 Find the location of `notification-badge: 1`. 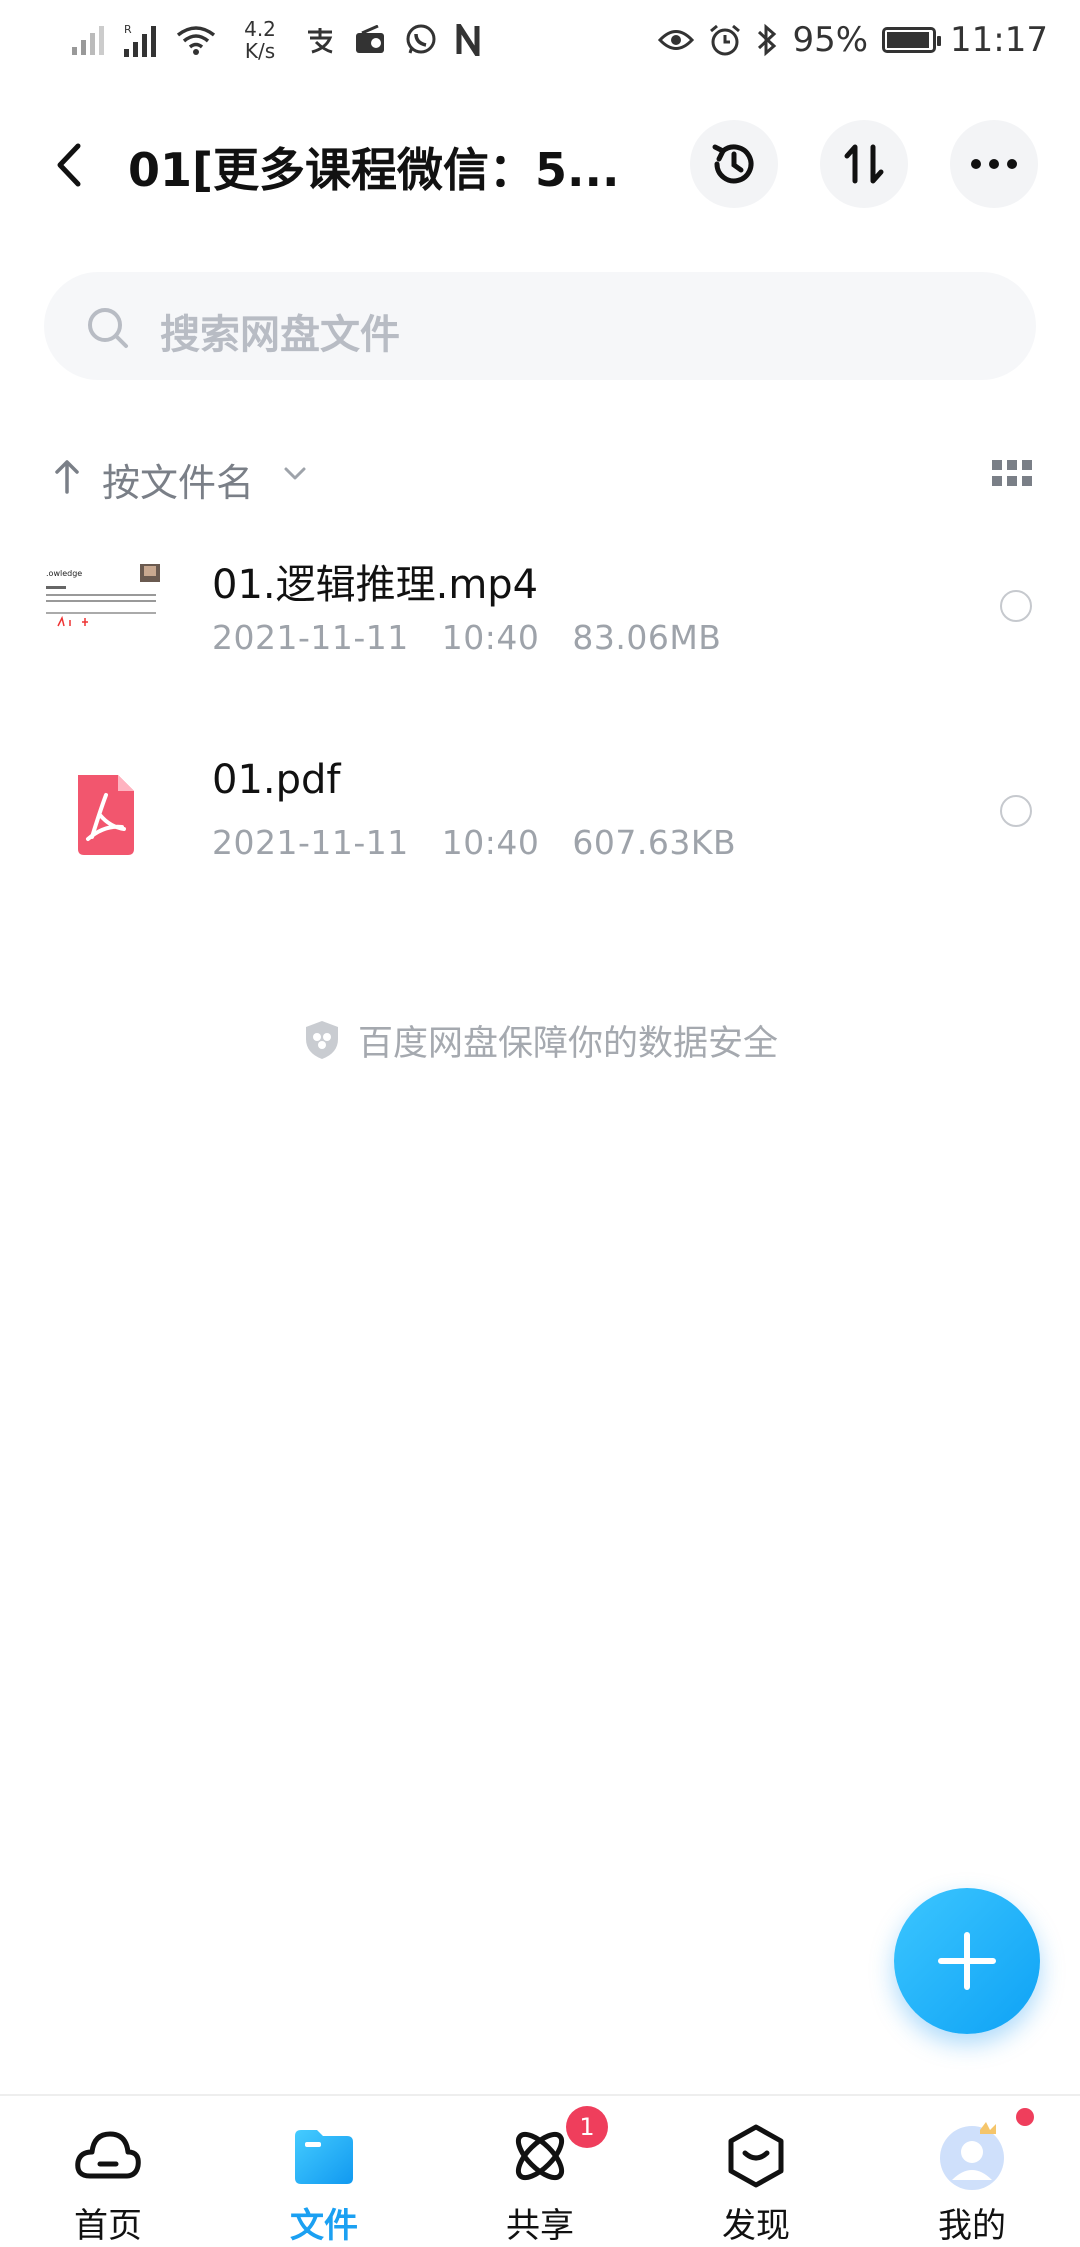

notification-badge: 1 is located at coordinates (587, 2127).